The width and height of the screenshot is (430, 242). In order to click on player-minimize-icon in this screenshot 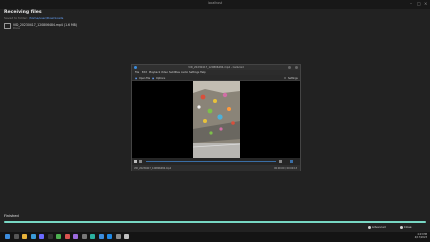, I will do `click(289, 67)`.